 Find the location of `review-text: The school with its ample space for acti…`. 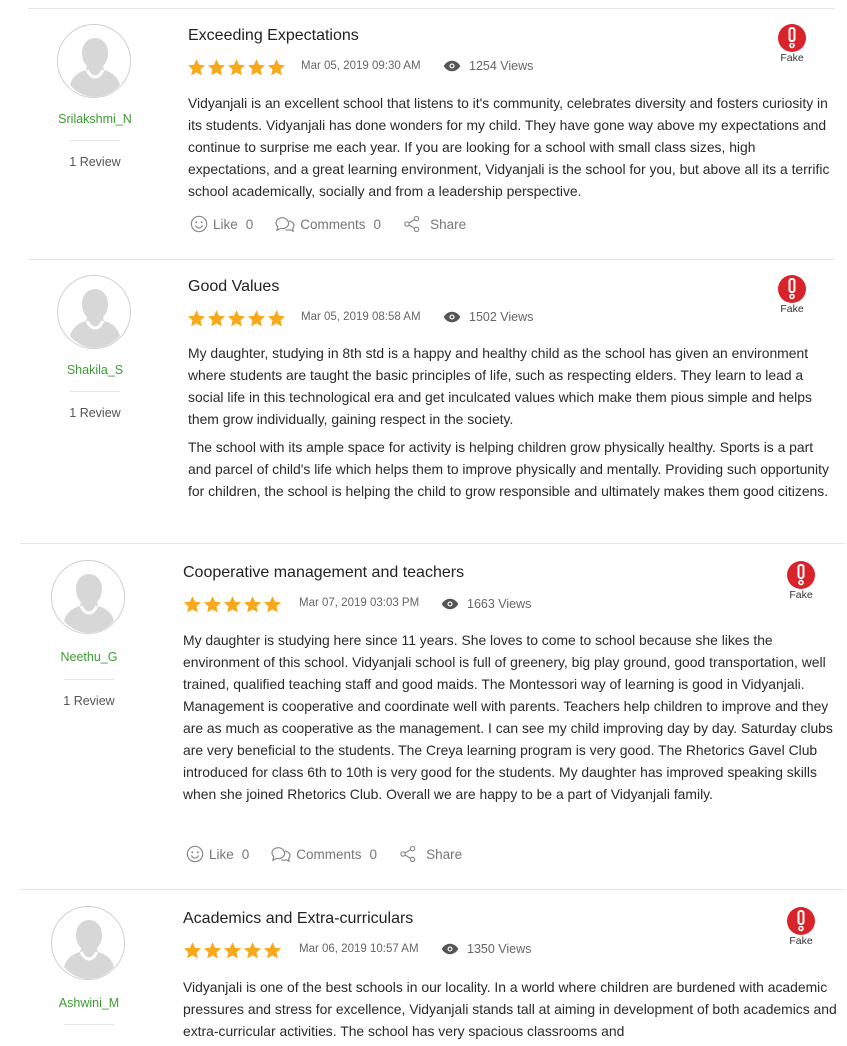

review-text: The school with its ample space for acti… is located at coordinates (508, 469).